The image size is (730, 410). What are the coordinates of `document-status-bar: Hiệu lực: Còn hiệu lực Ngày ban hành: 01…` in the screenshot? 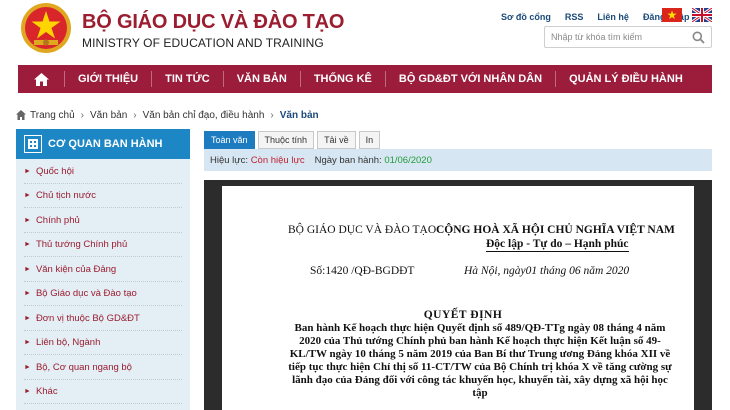 It's located at (458, 160).